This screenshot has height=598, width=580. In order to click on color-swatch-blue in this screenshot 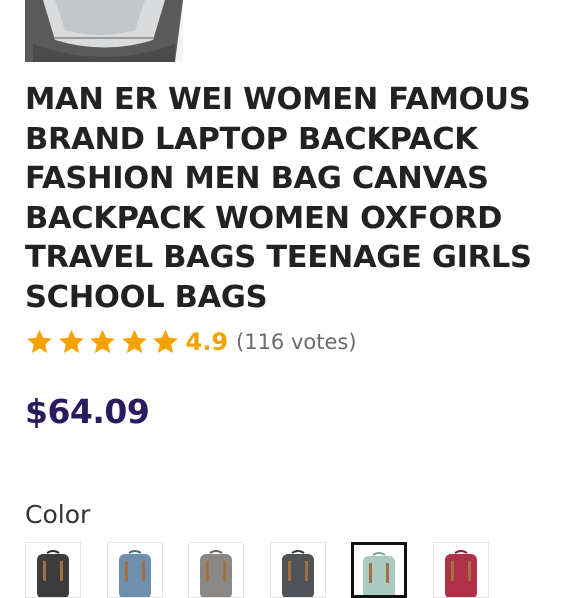, I will do `click(134, 570)`.